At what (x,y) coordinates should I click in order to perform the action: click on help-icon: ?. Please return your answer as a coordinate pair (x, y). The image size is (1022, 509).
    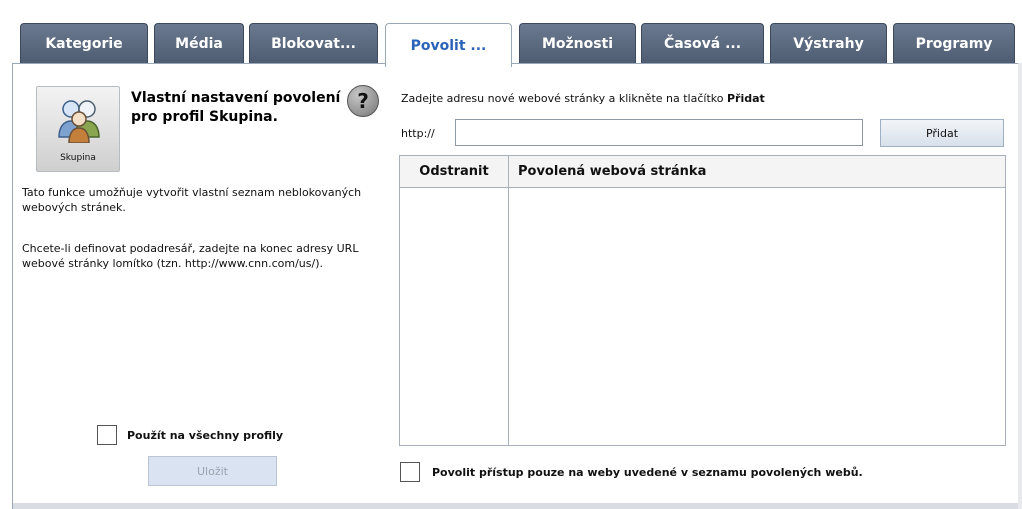
    Looking at the image, I should click on (363, 101).